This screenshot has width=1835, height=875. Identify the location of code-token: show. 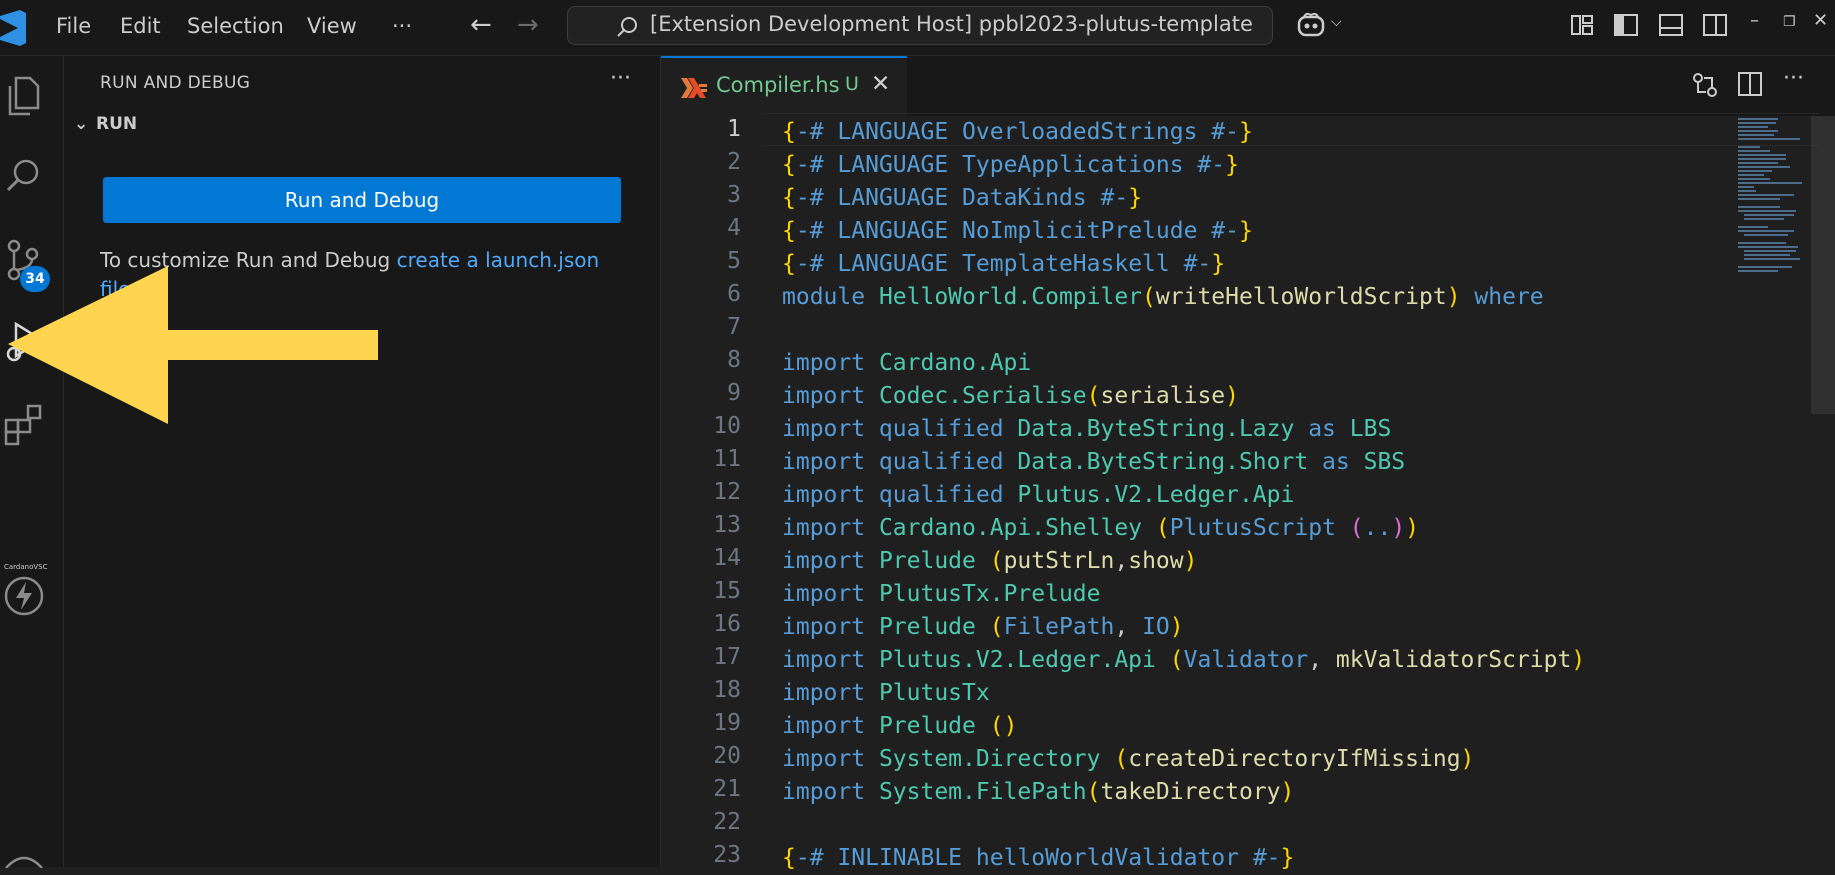
(1156, 561).